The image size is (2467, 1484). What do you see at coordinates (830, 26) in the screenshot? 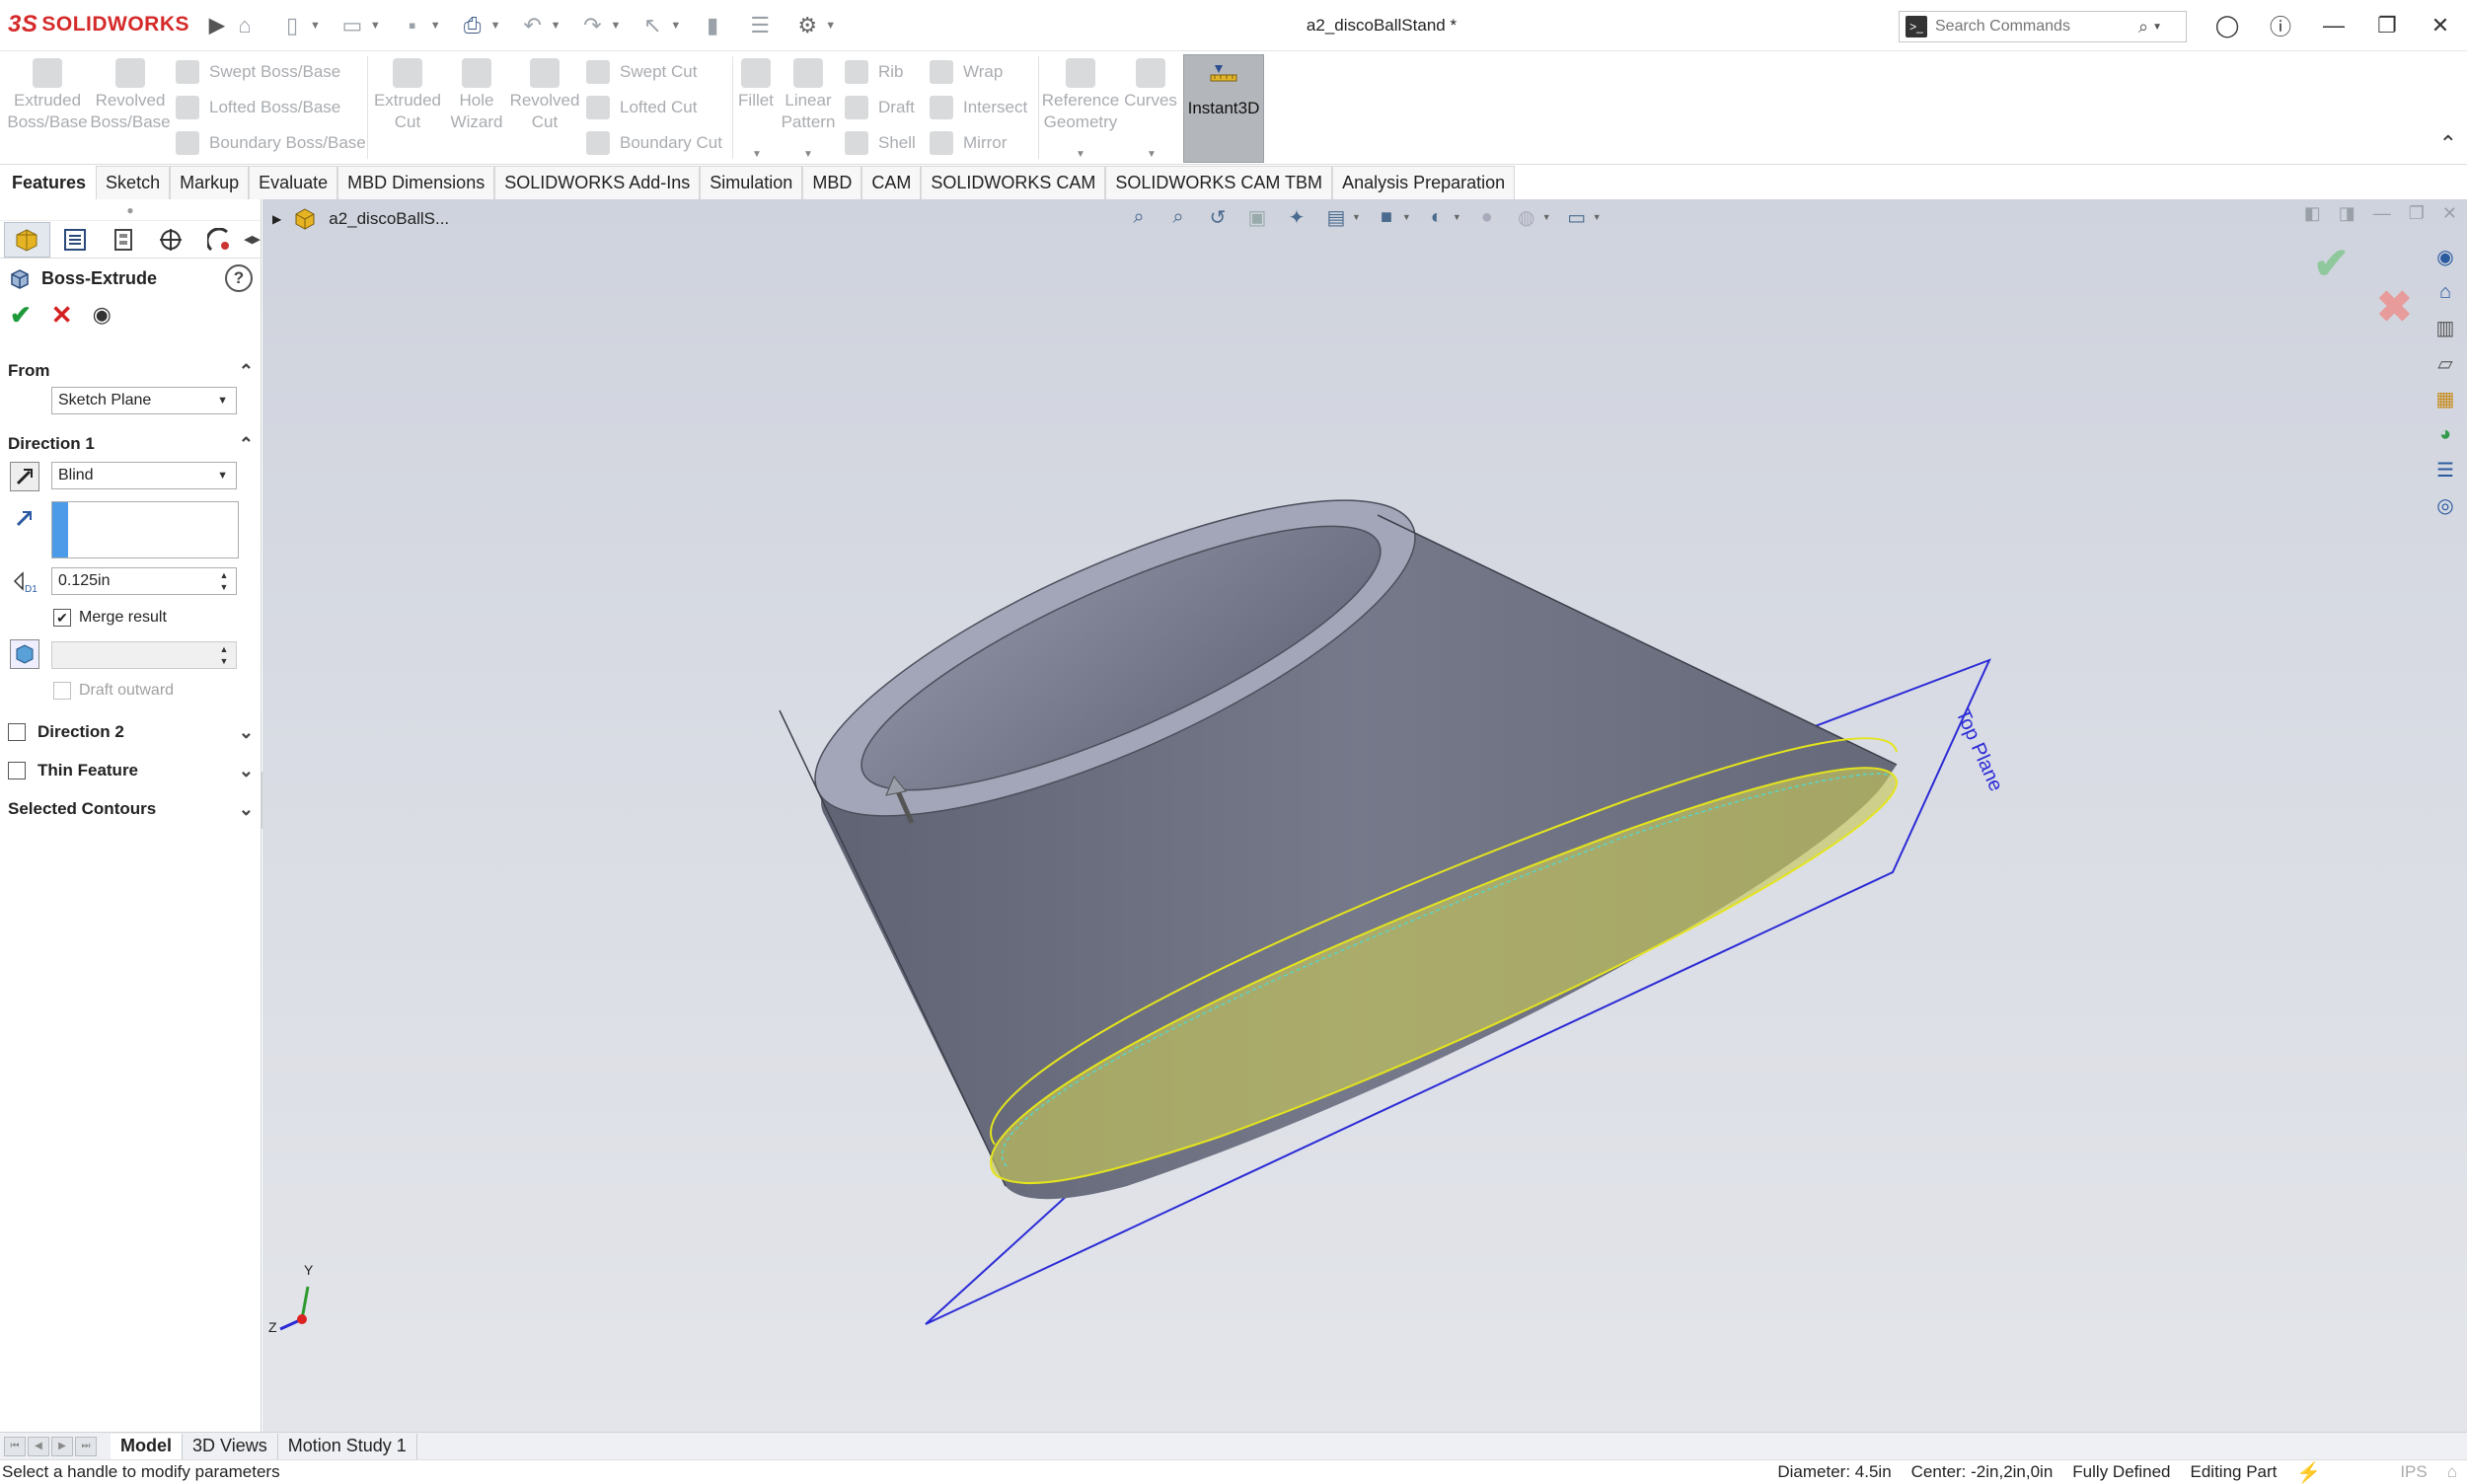
I see `options-dropdown-icon: ▼` at bounding box center [830, 26].